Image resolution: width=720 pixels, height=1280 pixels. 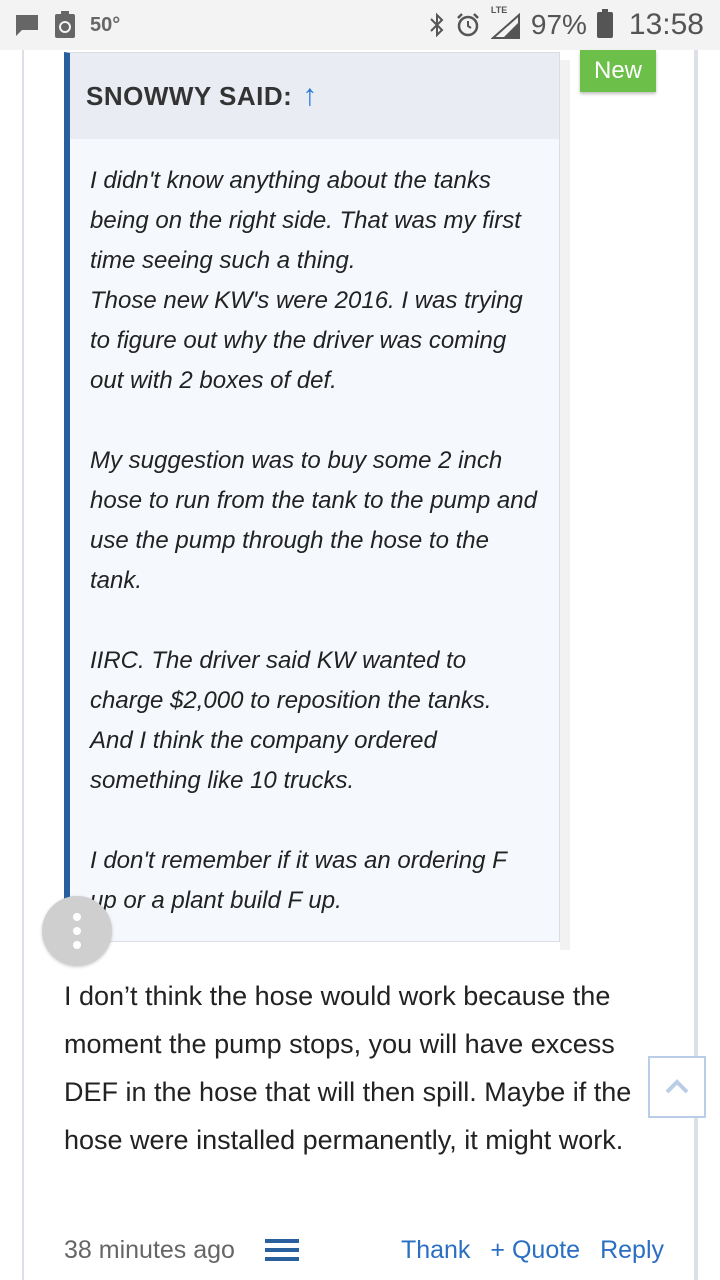 I want to click on page-frame-left, so click(x=23, y=665).